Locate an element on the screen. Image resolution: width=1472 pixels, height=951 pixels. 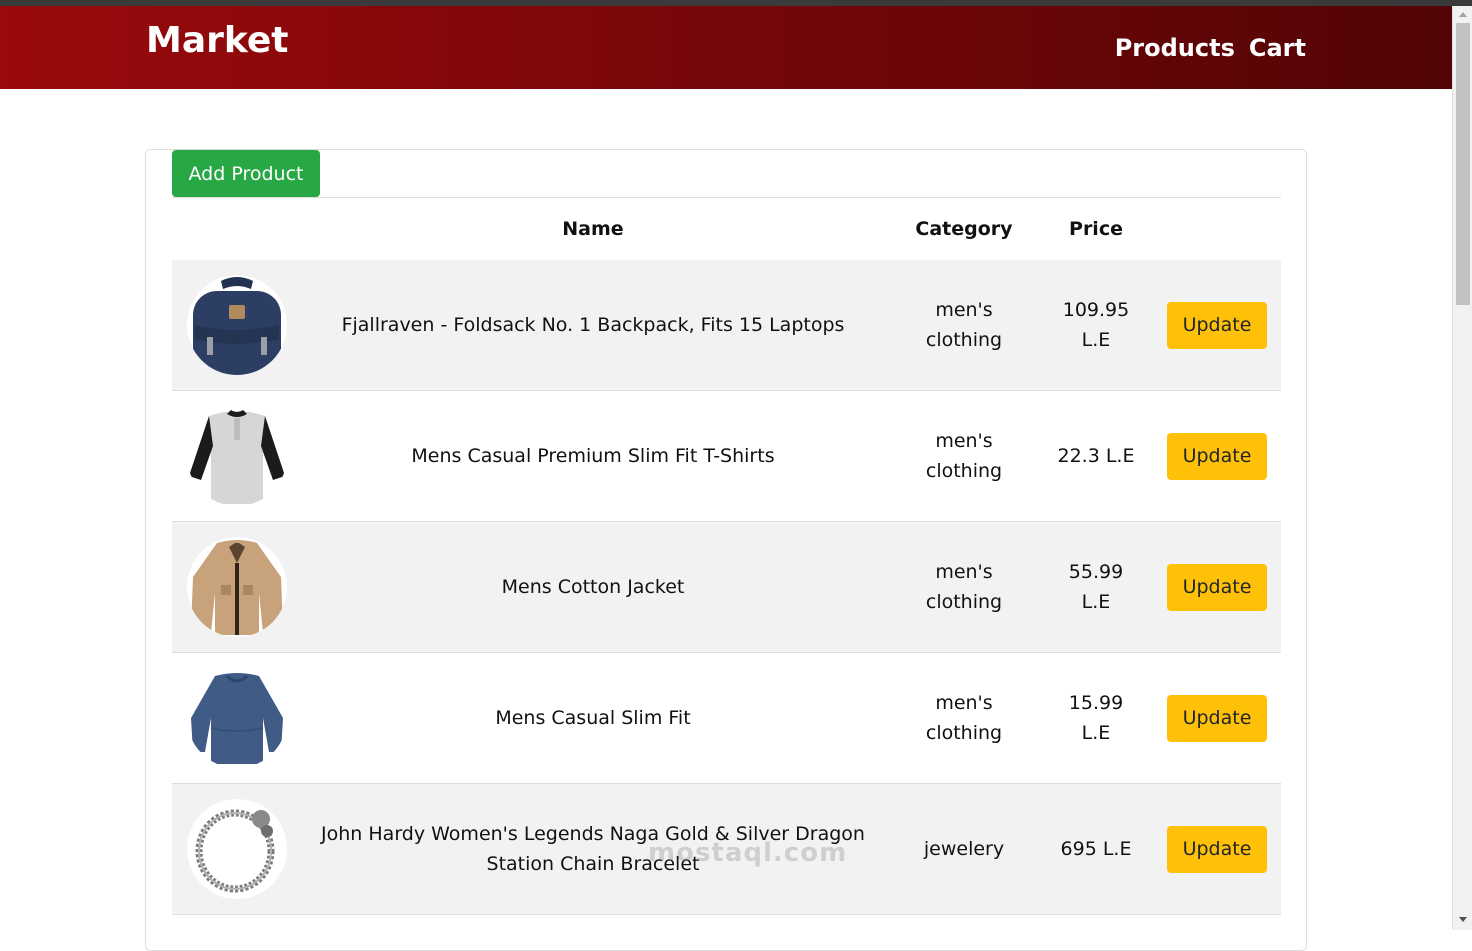
scroll-thumb is located at coordinates (1463, 164).